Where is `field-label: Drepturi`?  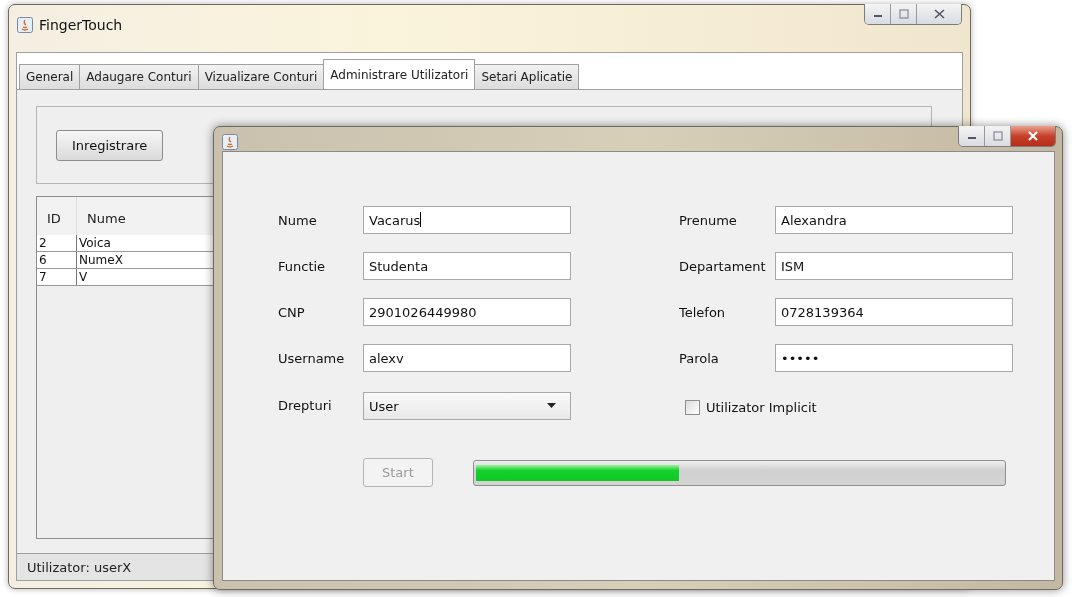 field-label: Drepturi is located at coordinates (305, 405).